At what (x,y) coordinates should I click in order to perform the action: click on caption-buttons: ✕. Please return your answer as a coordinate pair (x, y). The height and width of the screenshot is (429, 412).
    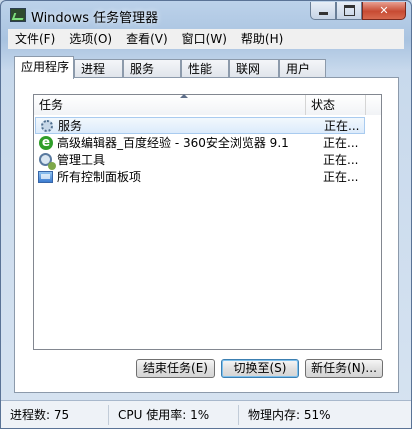
    Looking at the image, I should click on (358, 11).